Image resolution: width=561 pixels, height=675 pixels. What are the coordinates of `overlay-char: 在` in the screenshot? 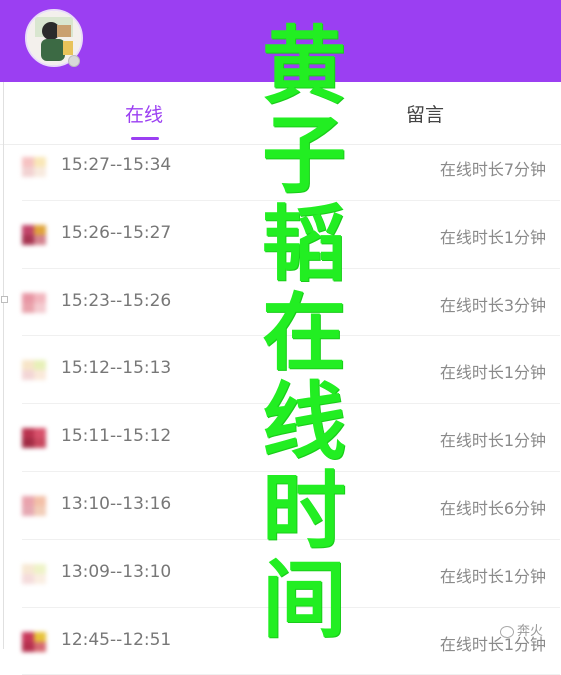 It's located at (303, 333).